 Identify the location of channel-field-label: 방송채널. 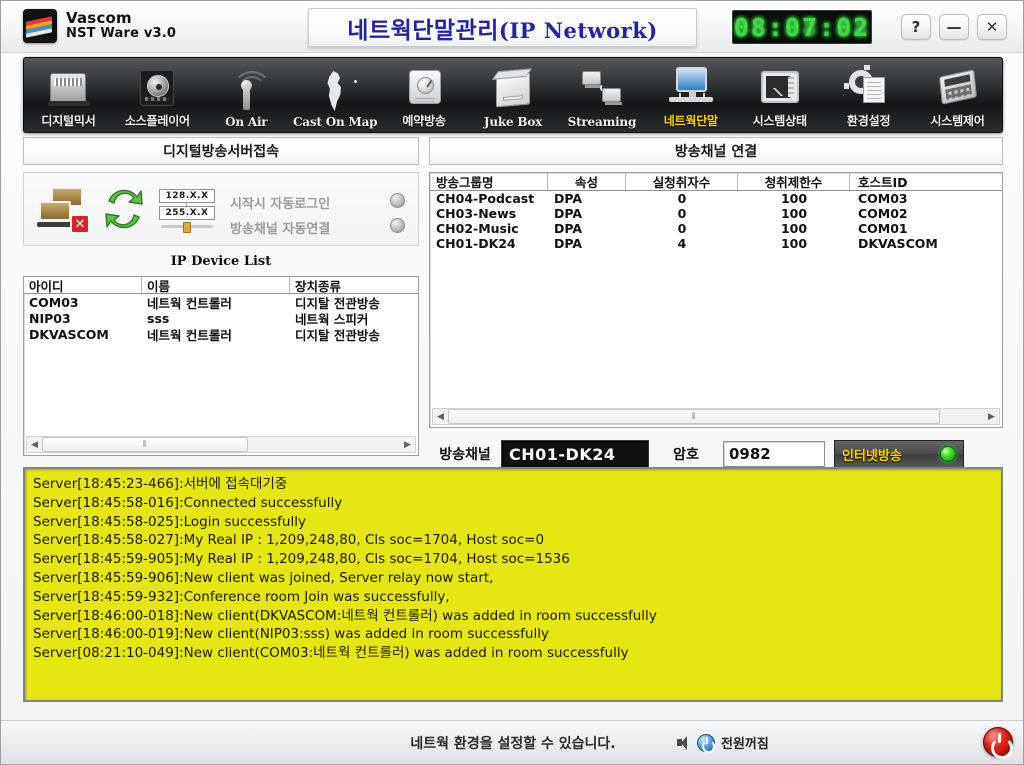
(465, 455).